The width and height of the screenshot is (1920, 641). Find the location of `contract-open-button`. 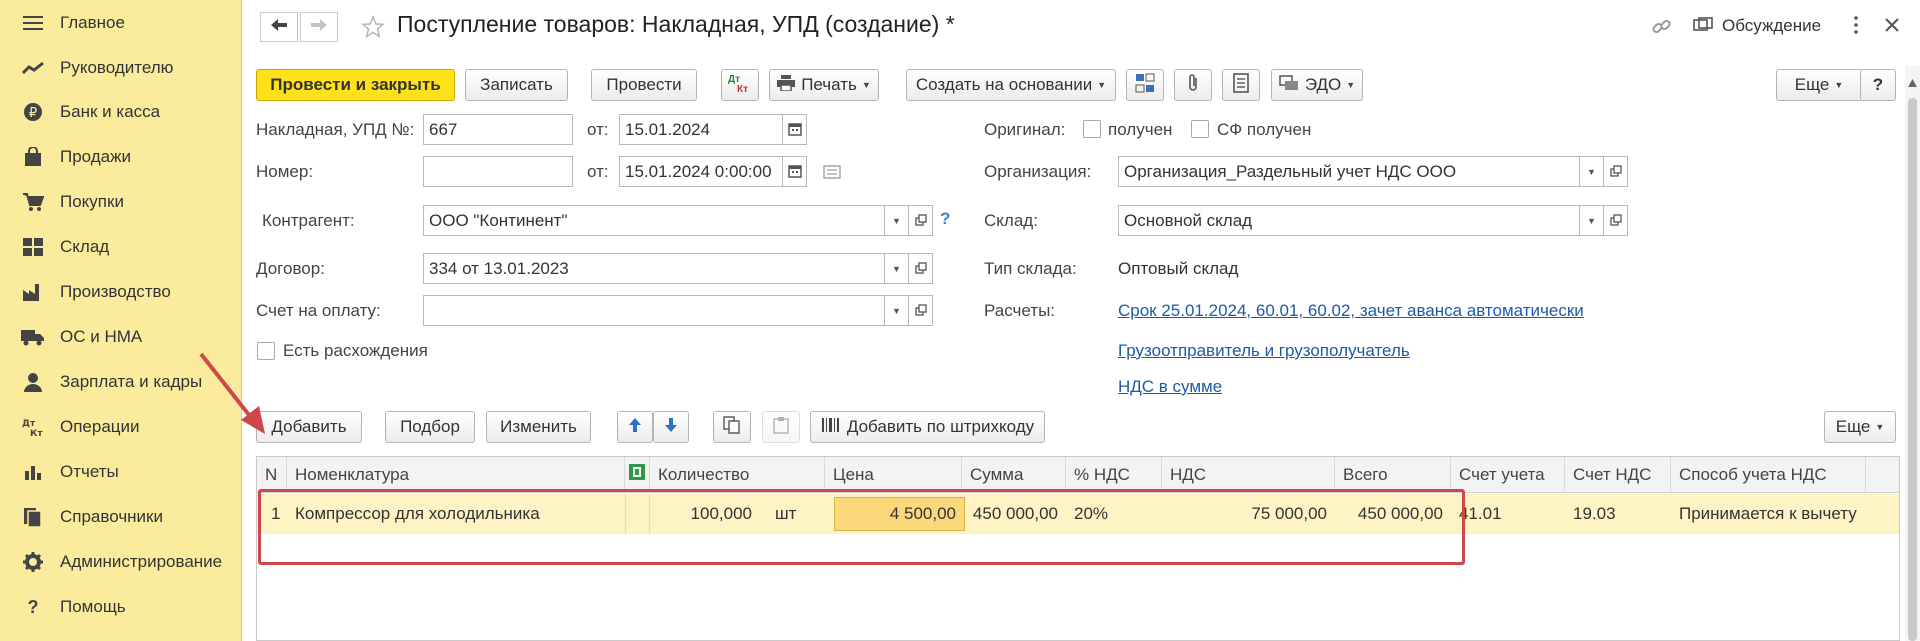

contract-open-button is located at coordinates (921, 268).